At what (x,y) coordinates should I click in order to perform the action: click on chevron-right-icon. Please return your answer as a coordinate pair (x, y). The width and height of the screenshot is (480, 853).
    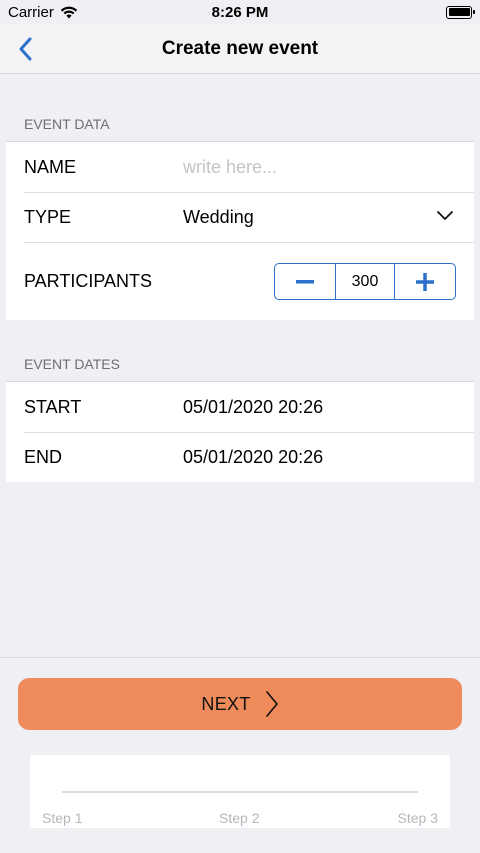
    Looking at the image, I should click on (271, 704).